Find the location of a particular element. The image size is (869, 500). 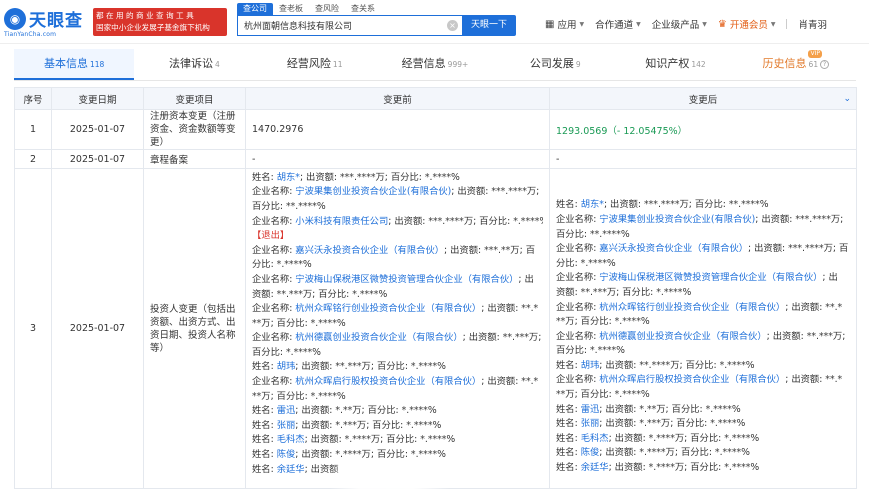

investor-detail: ; 出资额: ***.****万; is located at coordinates (495, 192).